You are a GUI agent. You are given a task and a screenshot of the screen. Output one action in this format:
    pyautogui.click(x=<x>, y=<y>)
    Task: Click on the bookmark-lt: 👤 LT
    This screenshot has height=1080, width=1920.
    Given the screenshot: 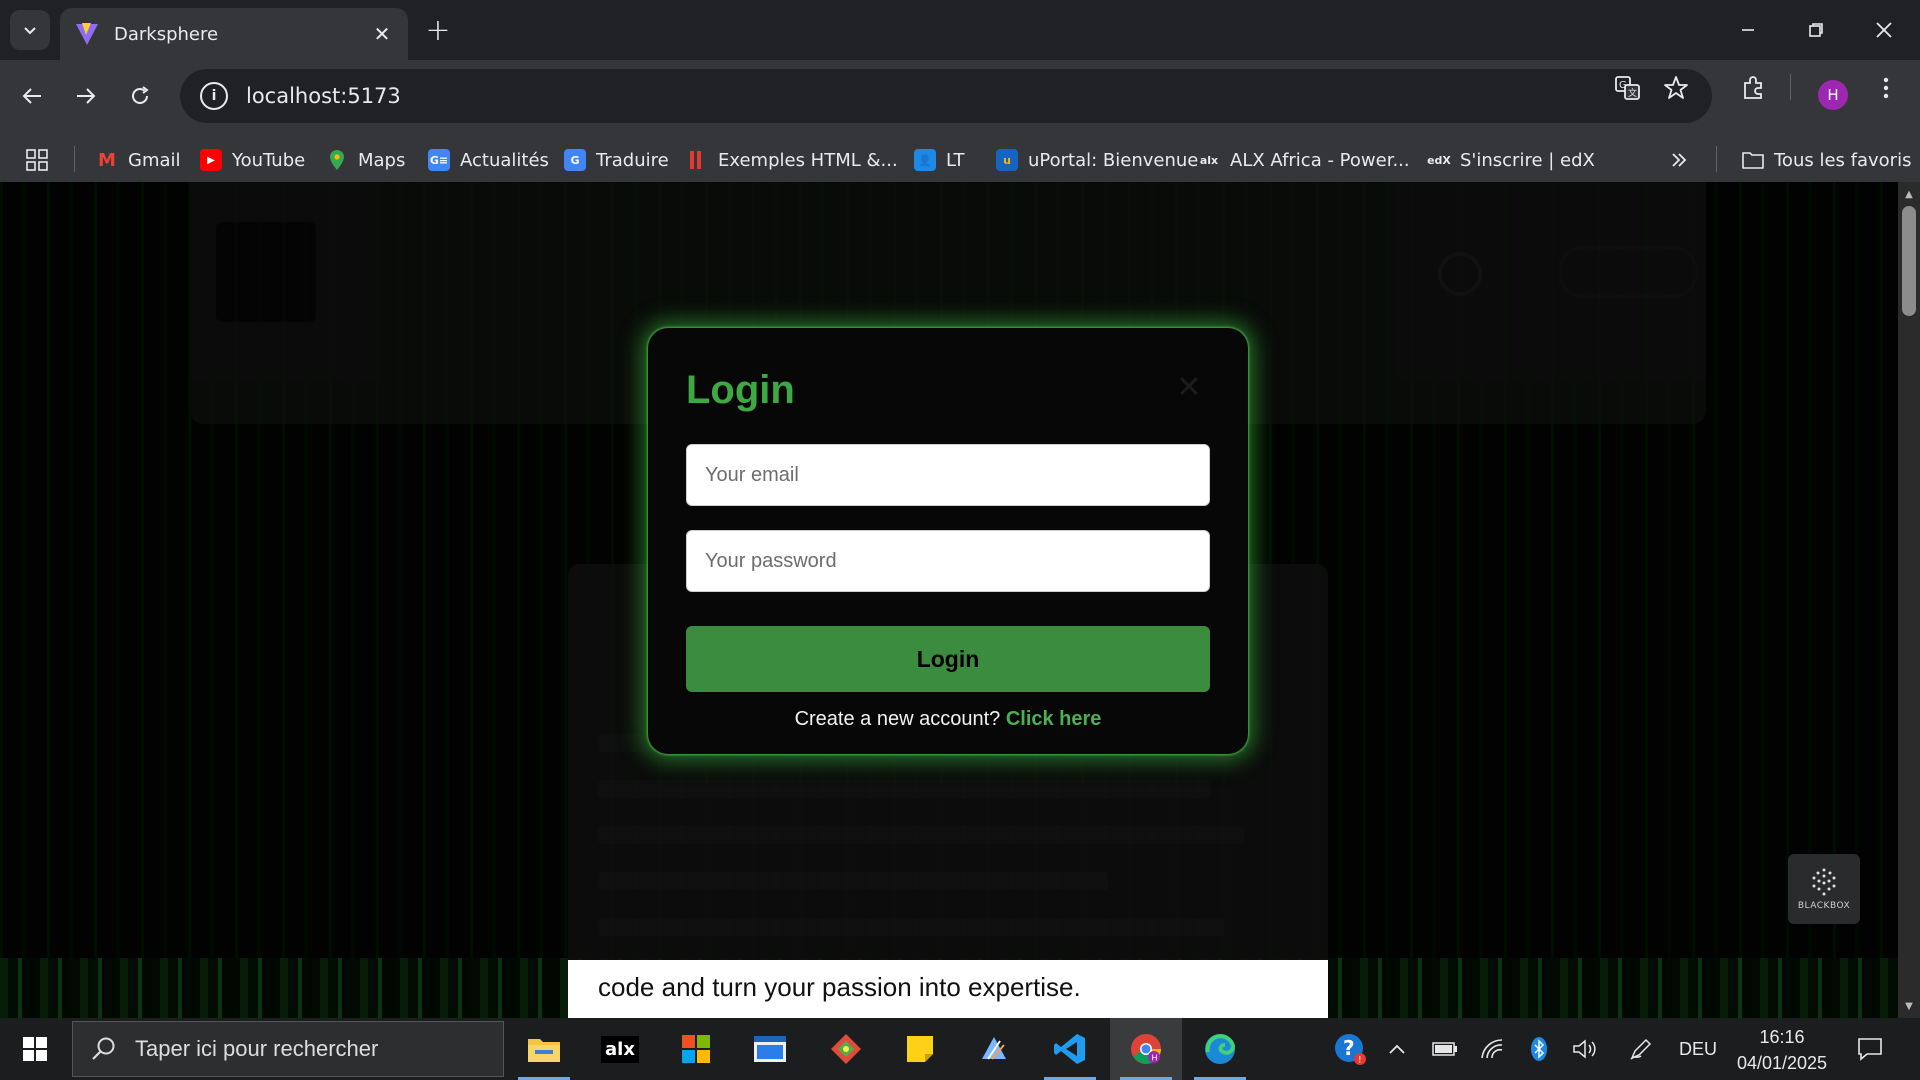 What is the action you would take?
    pyautogui.click(x=939, y=160)
    